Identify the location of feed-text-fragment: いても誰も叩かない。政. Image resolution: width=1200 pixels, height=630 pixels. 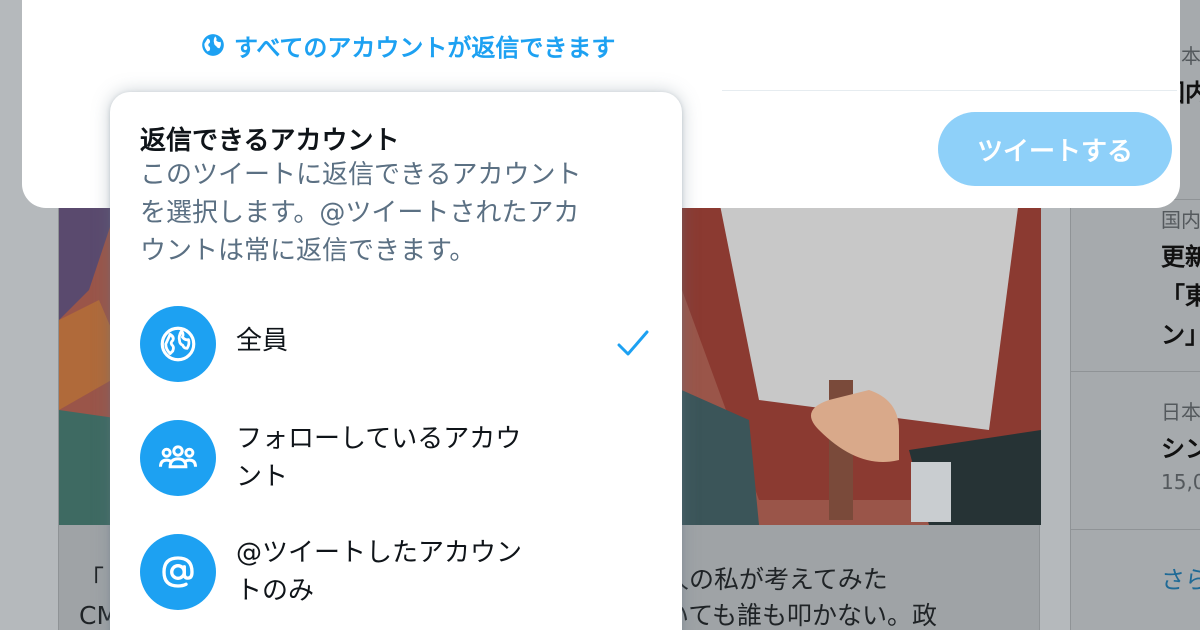
(801, 615).